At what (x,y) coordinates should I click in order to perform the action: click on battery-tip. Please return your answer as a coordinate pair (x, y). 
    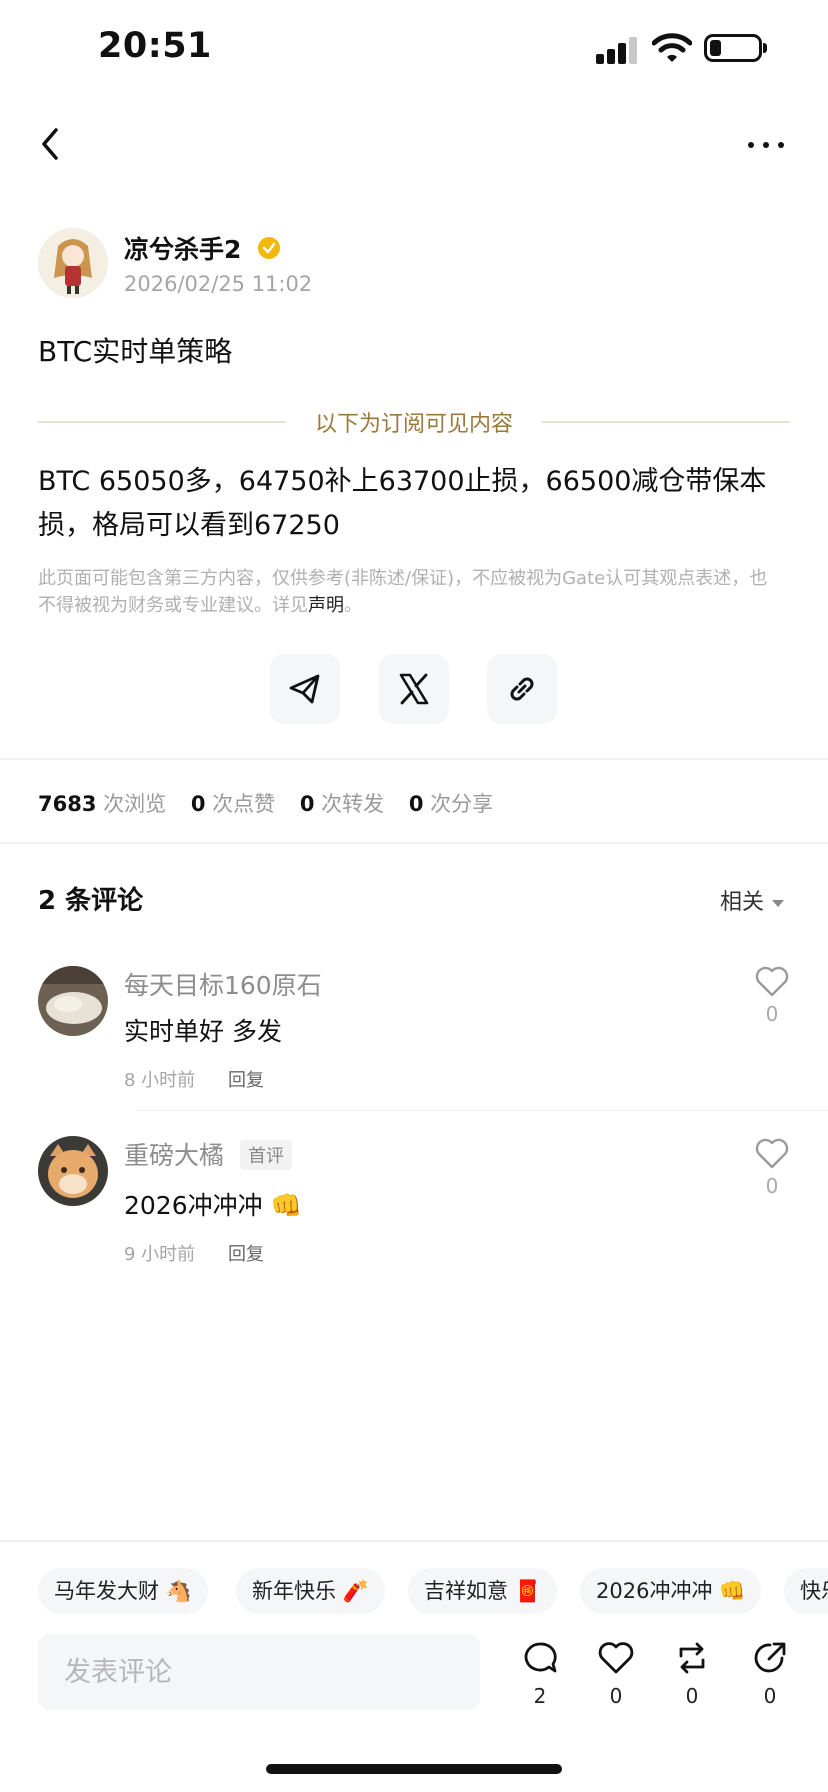
    Looking at the image, I should click on (765, 48).